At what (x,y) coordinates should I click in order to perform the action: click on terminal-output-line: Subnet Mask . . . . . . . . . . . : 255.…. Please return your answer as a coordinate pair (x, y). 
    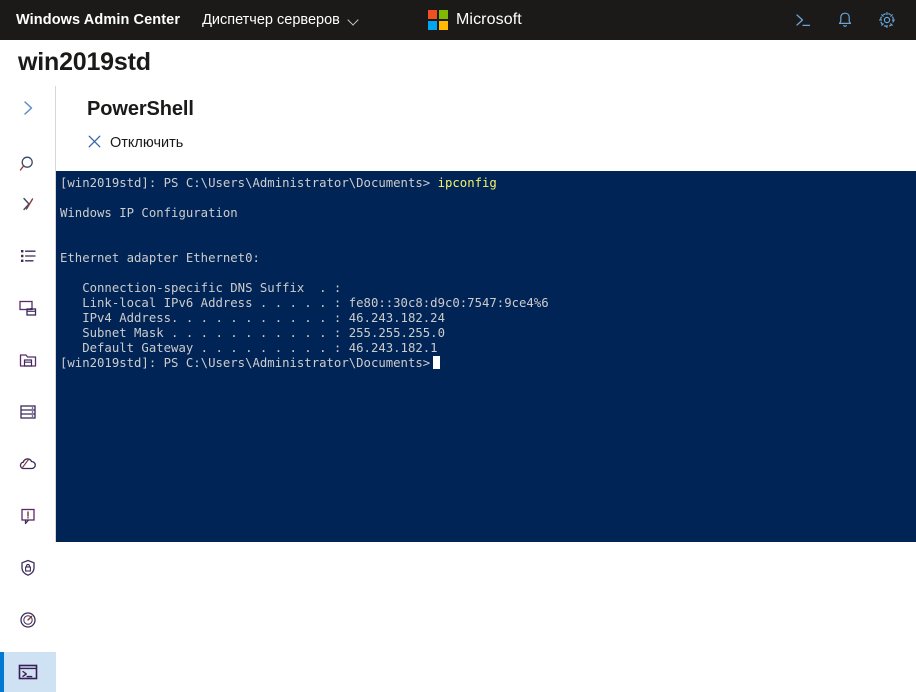
    Looking at the image, I should click on (252, 333).